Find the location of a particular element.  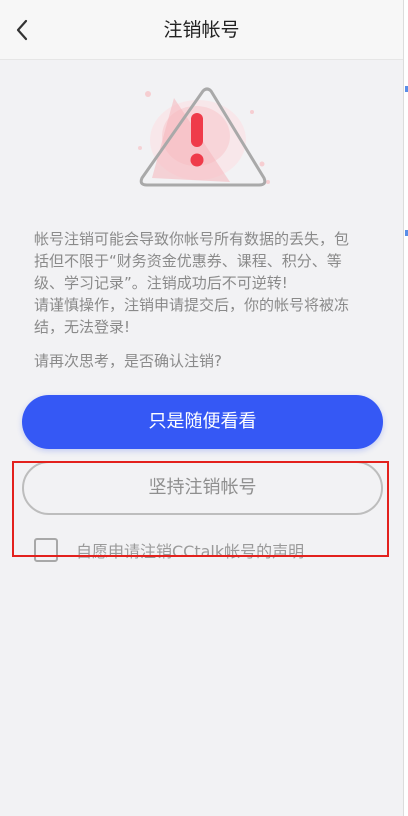

warning-illustration is located at coordinates (203, 143).